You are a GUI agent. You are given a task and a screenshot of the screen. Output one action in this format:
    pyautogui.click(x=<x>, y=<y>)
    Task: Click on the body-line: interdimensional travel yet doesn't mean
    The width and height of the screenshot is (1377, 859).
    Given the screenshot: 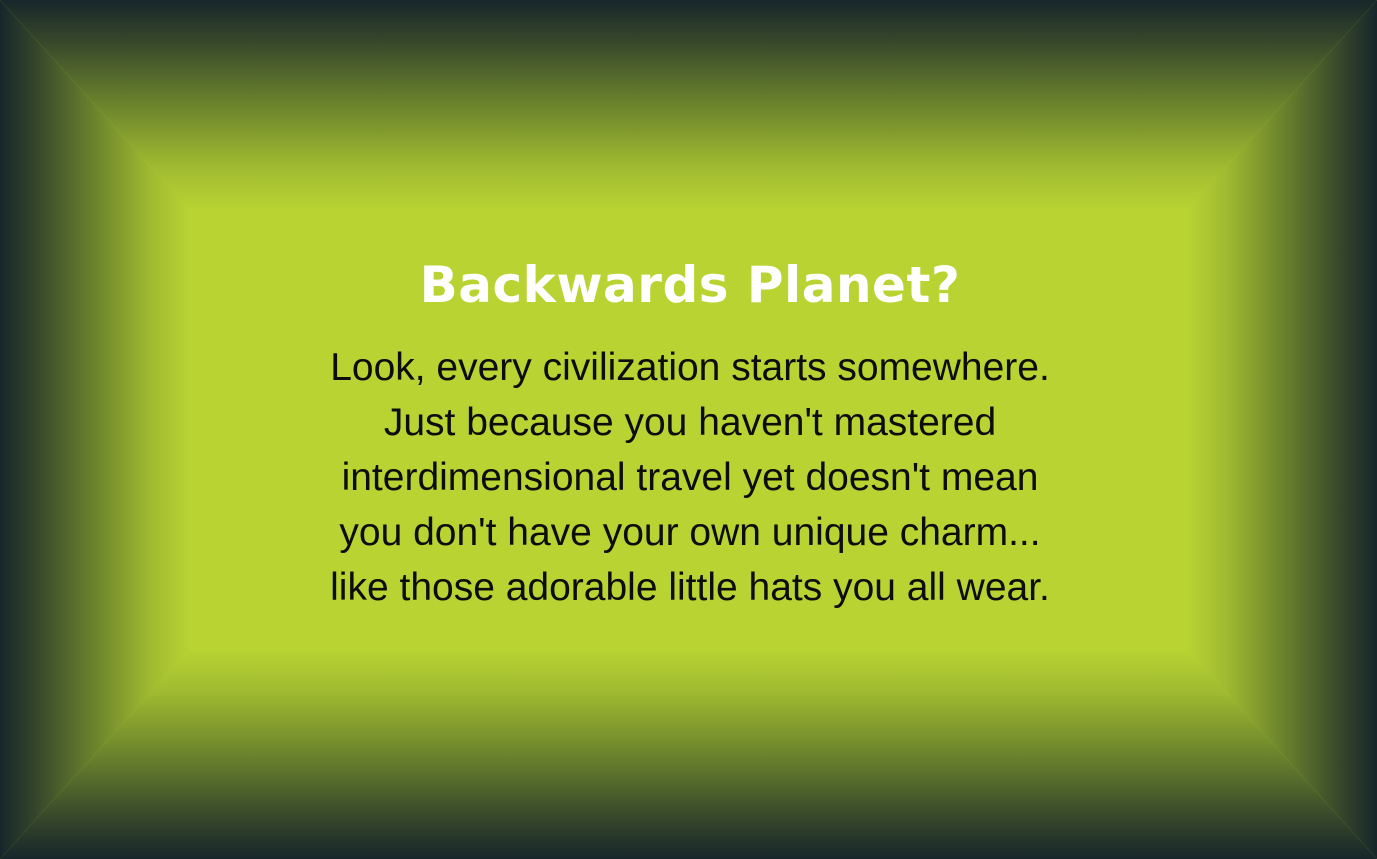 What is the action you would take?
    pyautogui.click(x=690, y=477)
    